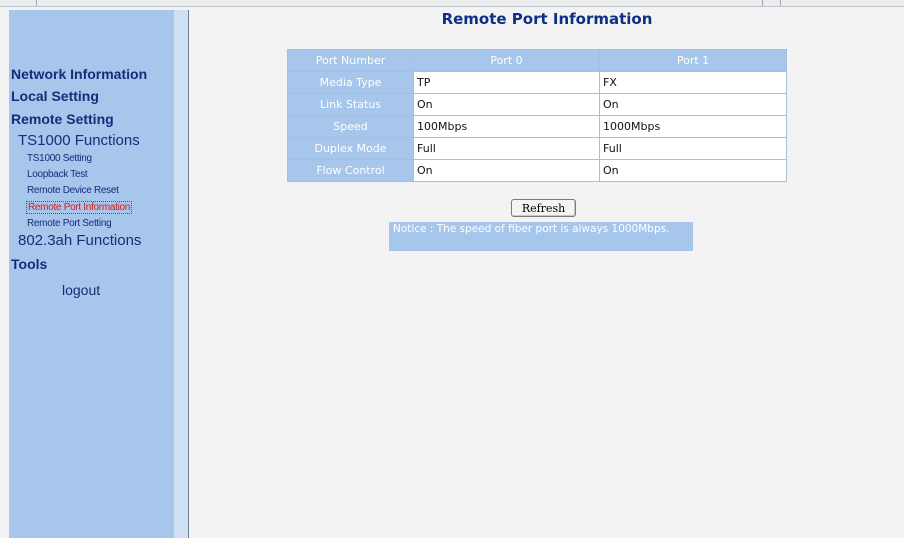 This screenshot has height=538, width=904. Describe the element at coordinates (350, 82) in the screenshot. I see `row-label: Media Type` at that location.